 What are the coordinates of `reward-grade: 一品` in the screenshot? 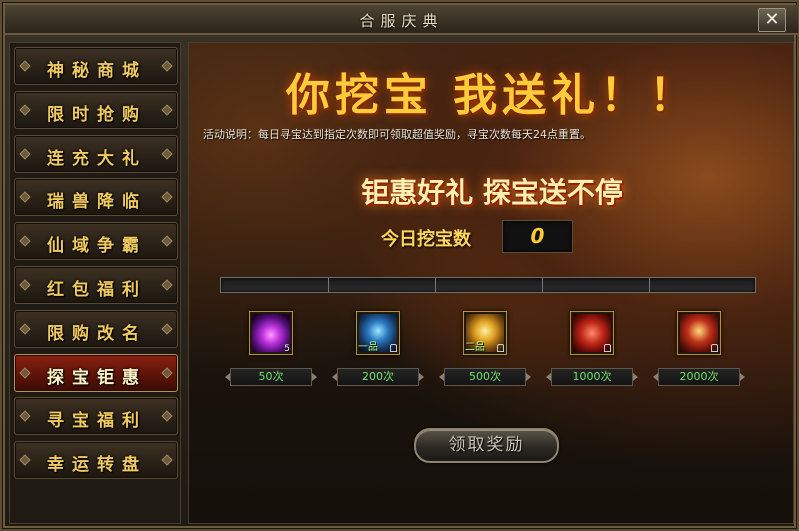 It's located at (368, 347).